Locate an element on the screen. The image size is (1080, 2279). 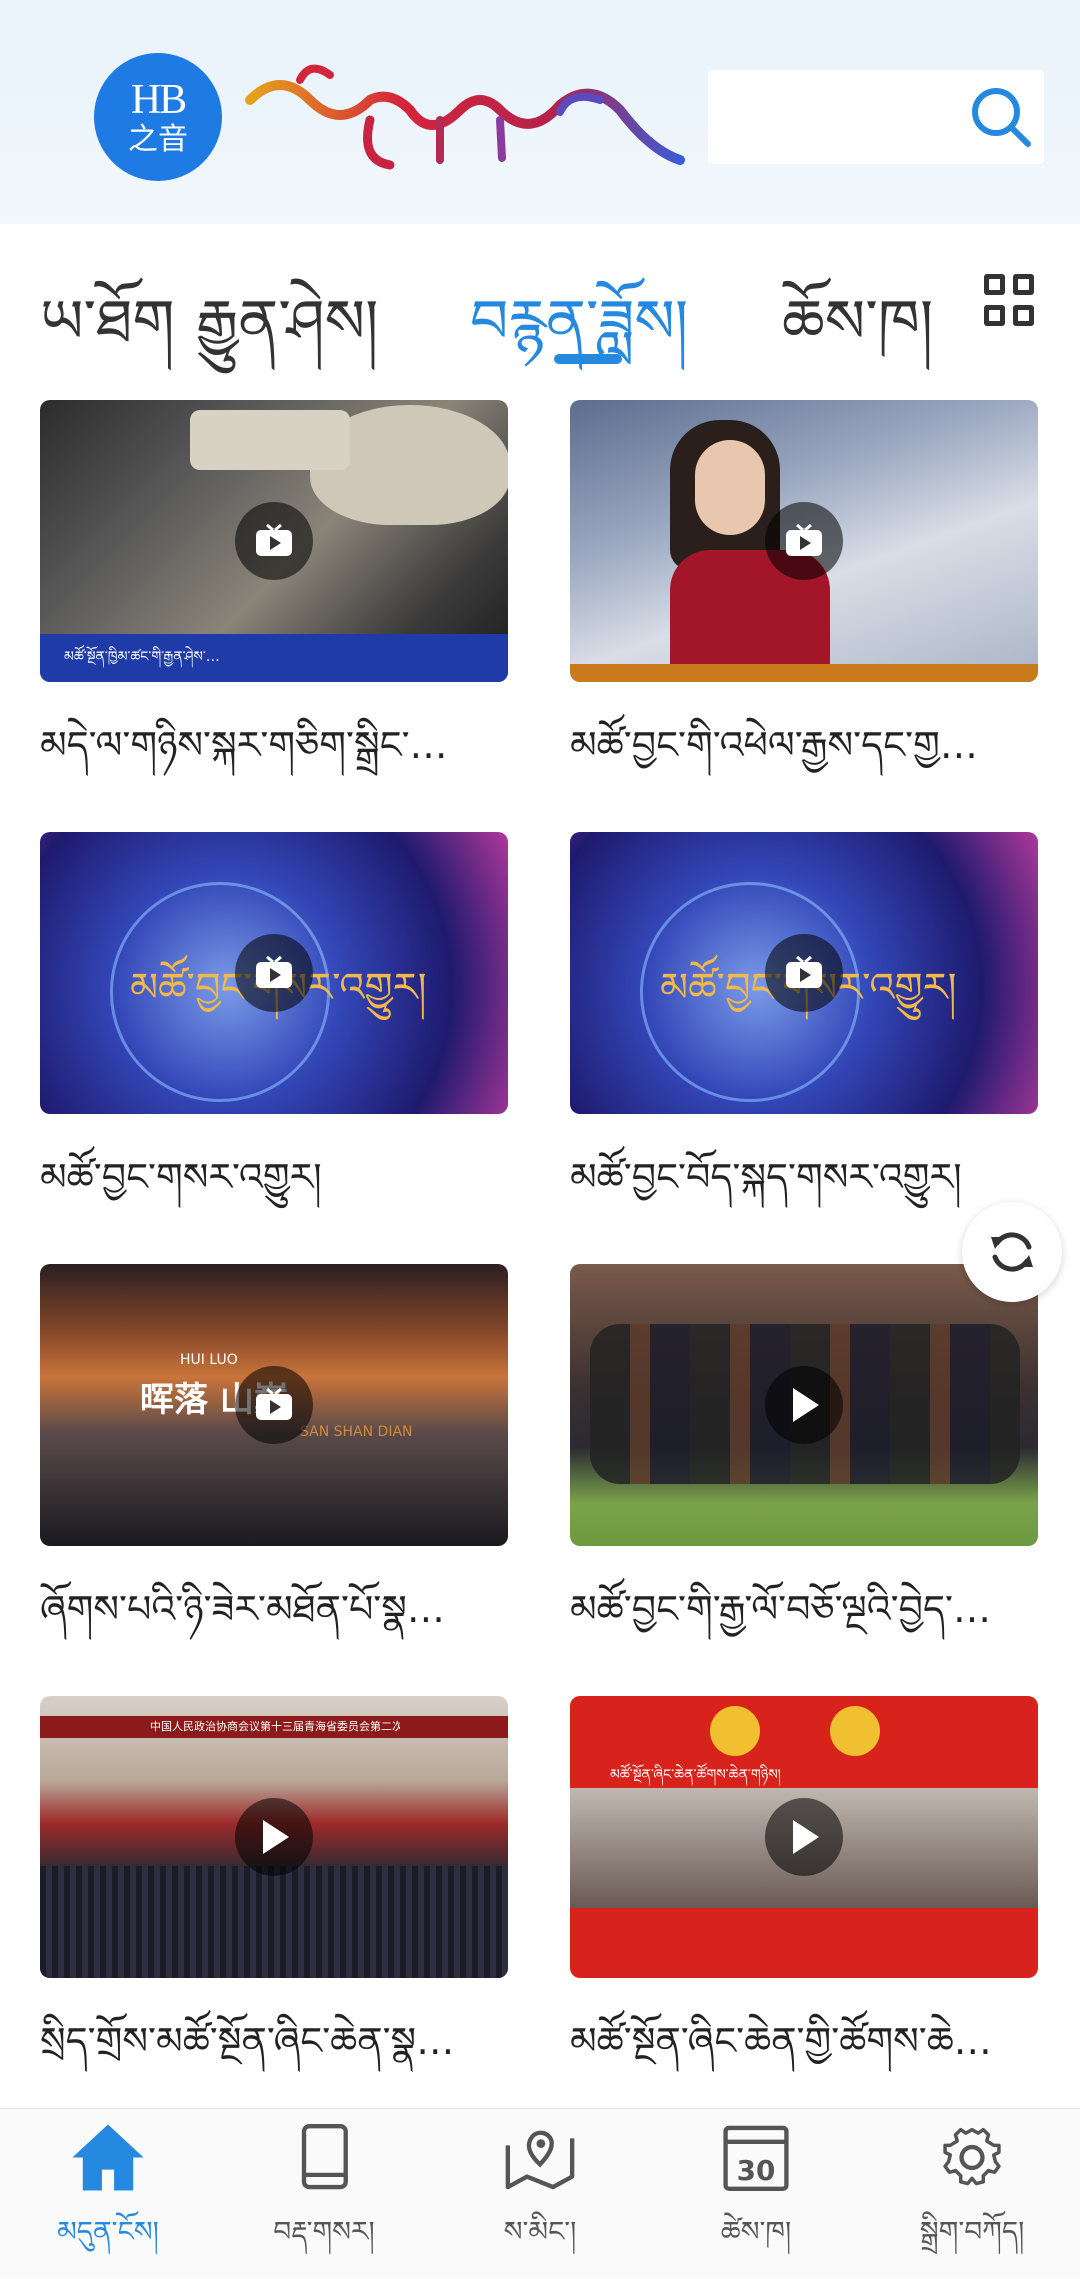
video-thumbnail: 中国人民政治协商会议第十三届青海省委员会第二次会议 is located at coordinates (274, 1837).